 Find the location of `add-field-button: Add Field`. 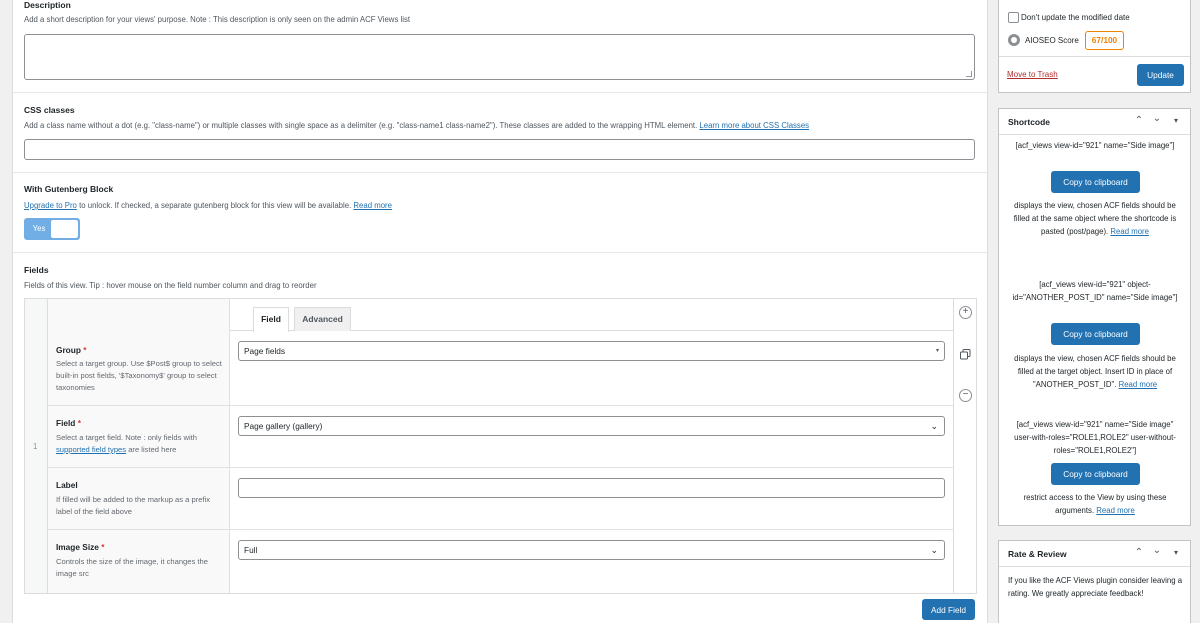

add-field-button: Add Field is located at coordinates (948, 609).